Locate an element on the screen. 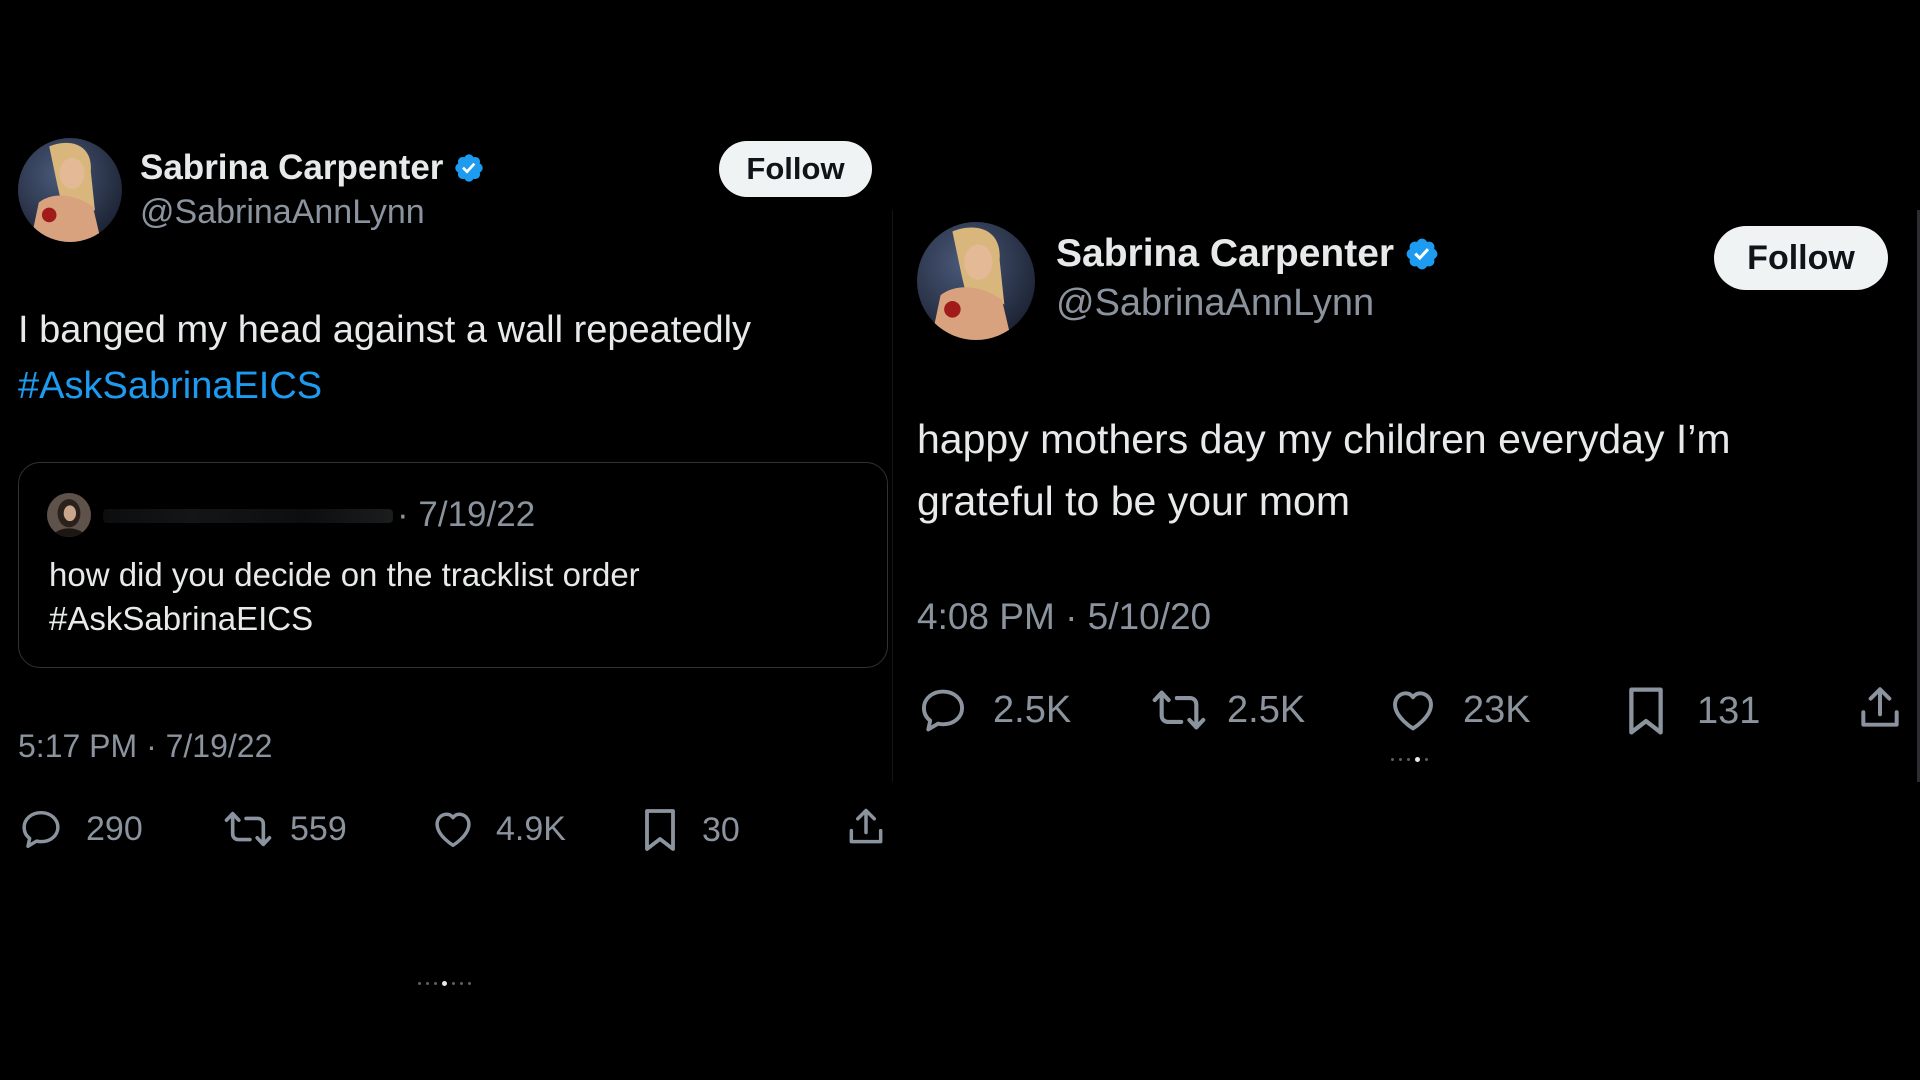 This screenshot has width=1920, height=1080. retweet-count: 2.5K is located at coordinates (1266, 709).